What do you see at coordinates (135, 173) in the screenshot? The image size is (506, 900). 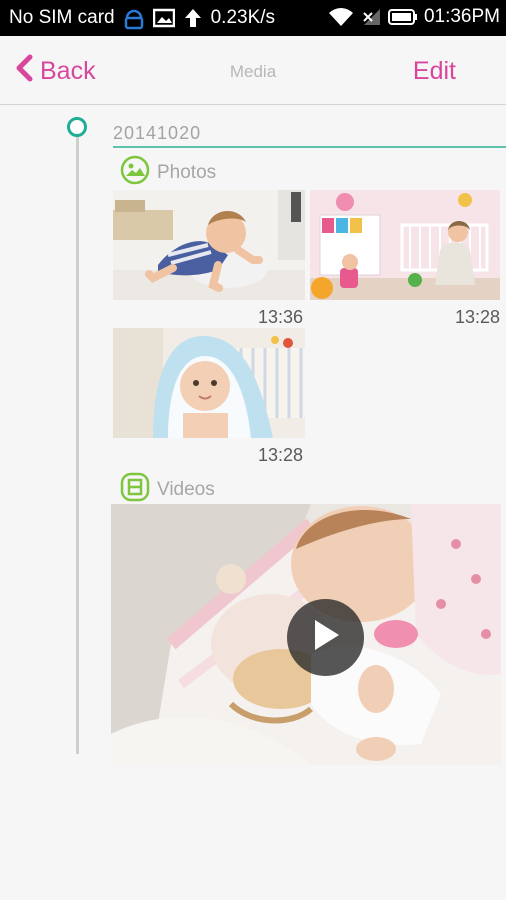 I see `photo-icon` at bounding box center [135, 173].